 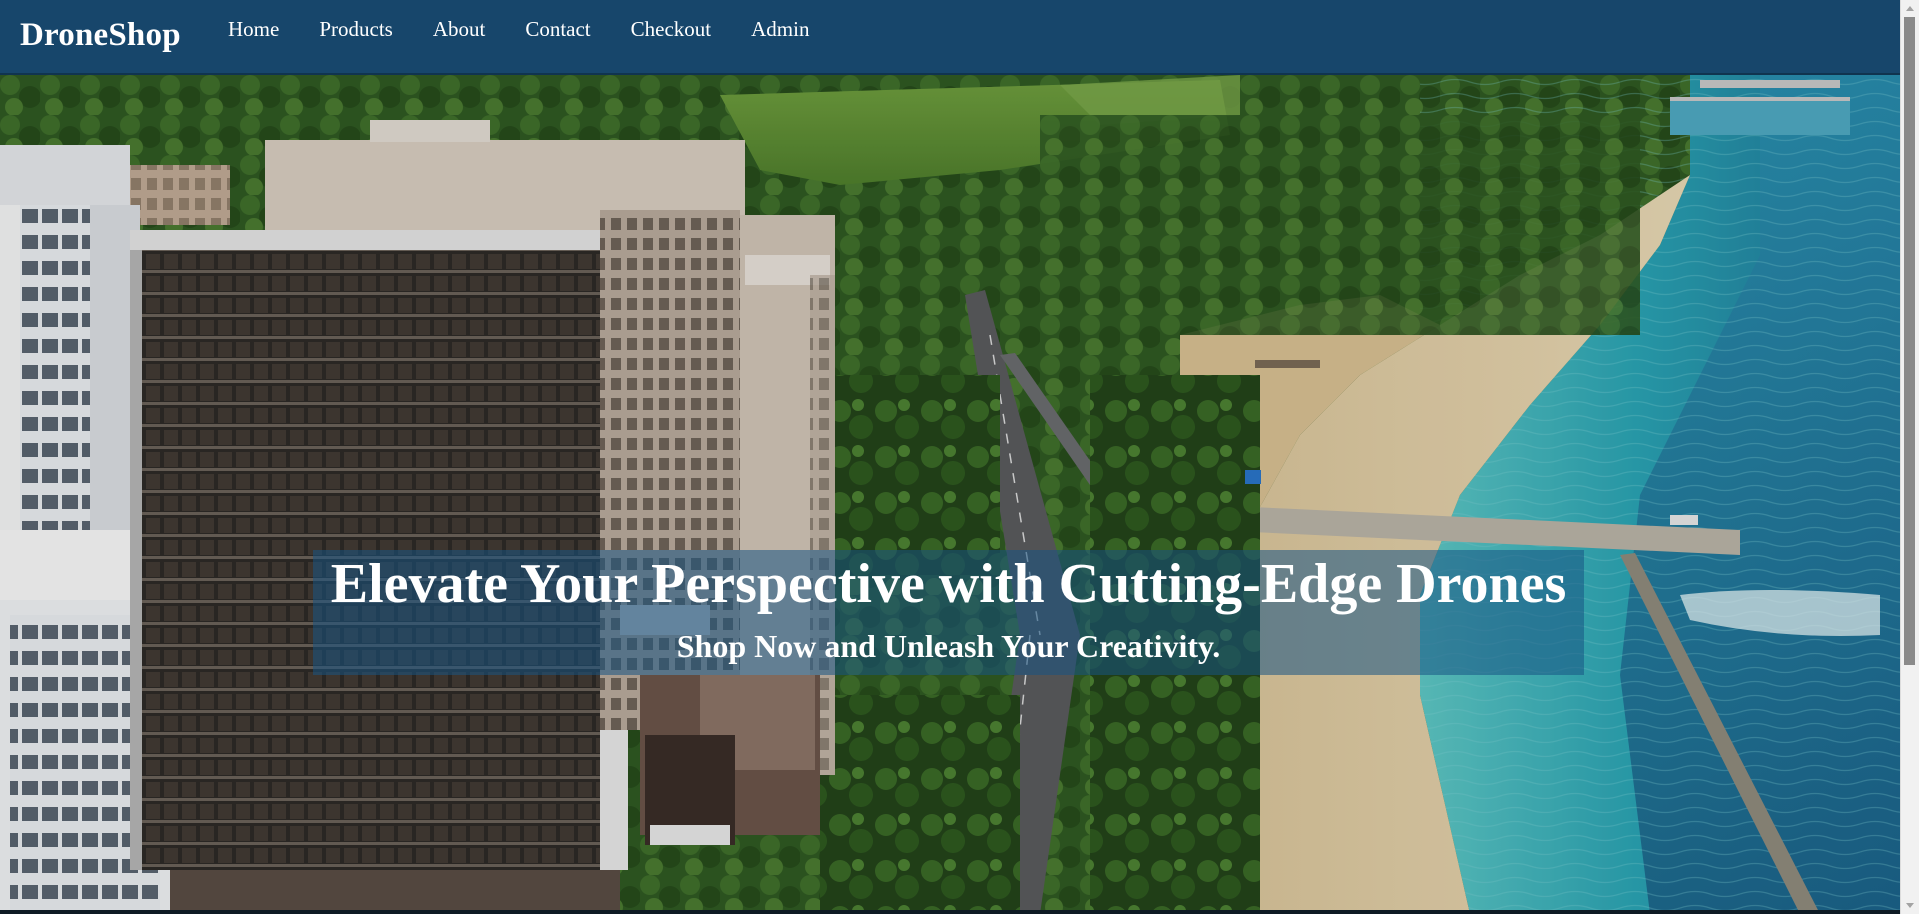 I want to click on nav-link-home: Home, so click(x=253, y=29).